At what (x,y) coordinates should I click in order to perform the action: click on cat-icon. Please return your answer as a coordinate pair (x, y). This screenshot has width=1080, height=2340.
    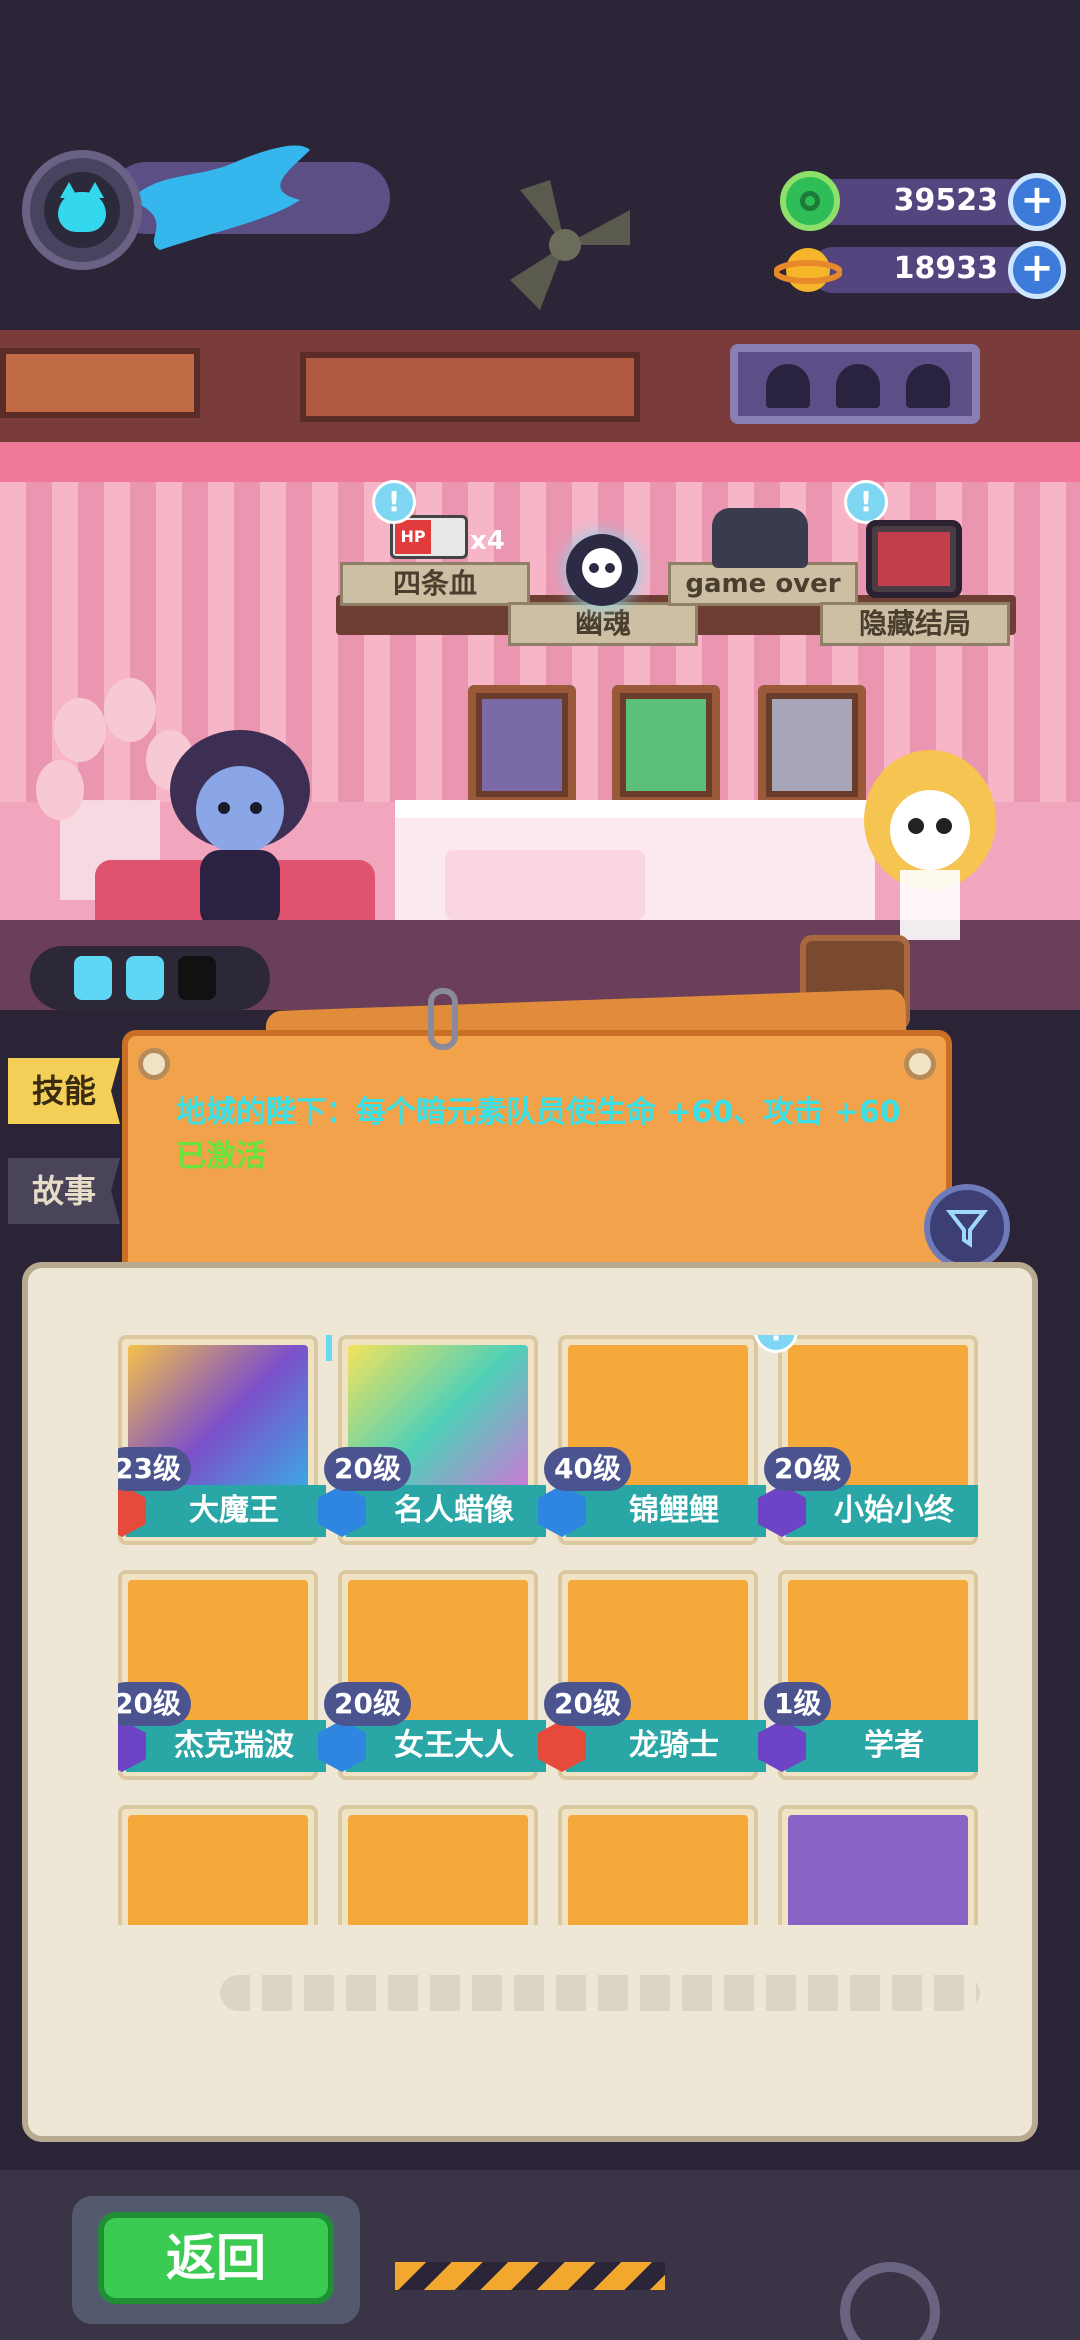
    Looking at the image, I should click on (82, 207).